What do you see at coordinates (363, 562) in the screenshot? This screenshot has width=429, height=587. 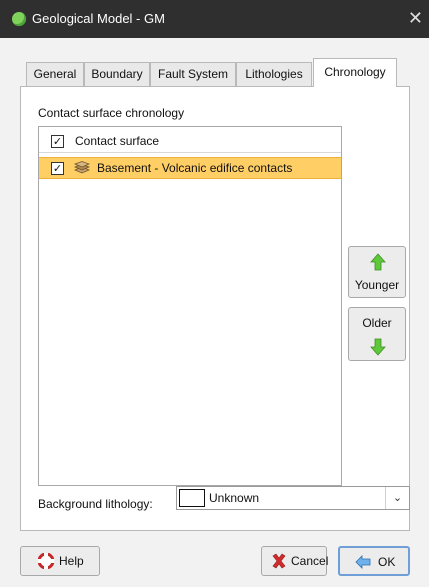 I see `ok-icon` at bounding box center [363, 562].